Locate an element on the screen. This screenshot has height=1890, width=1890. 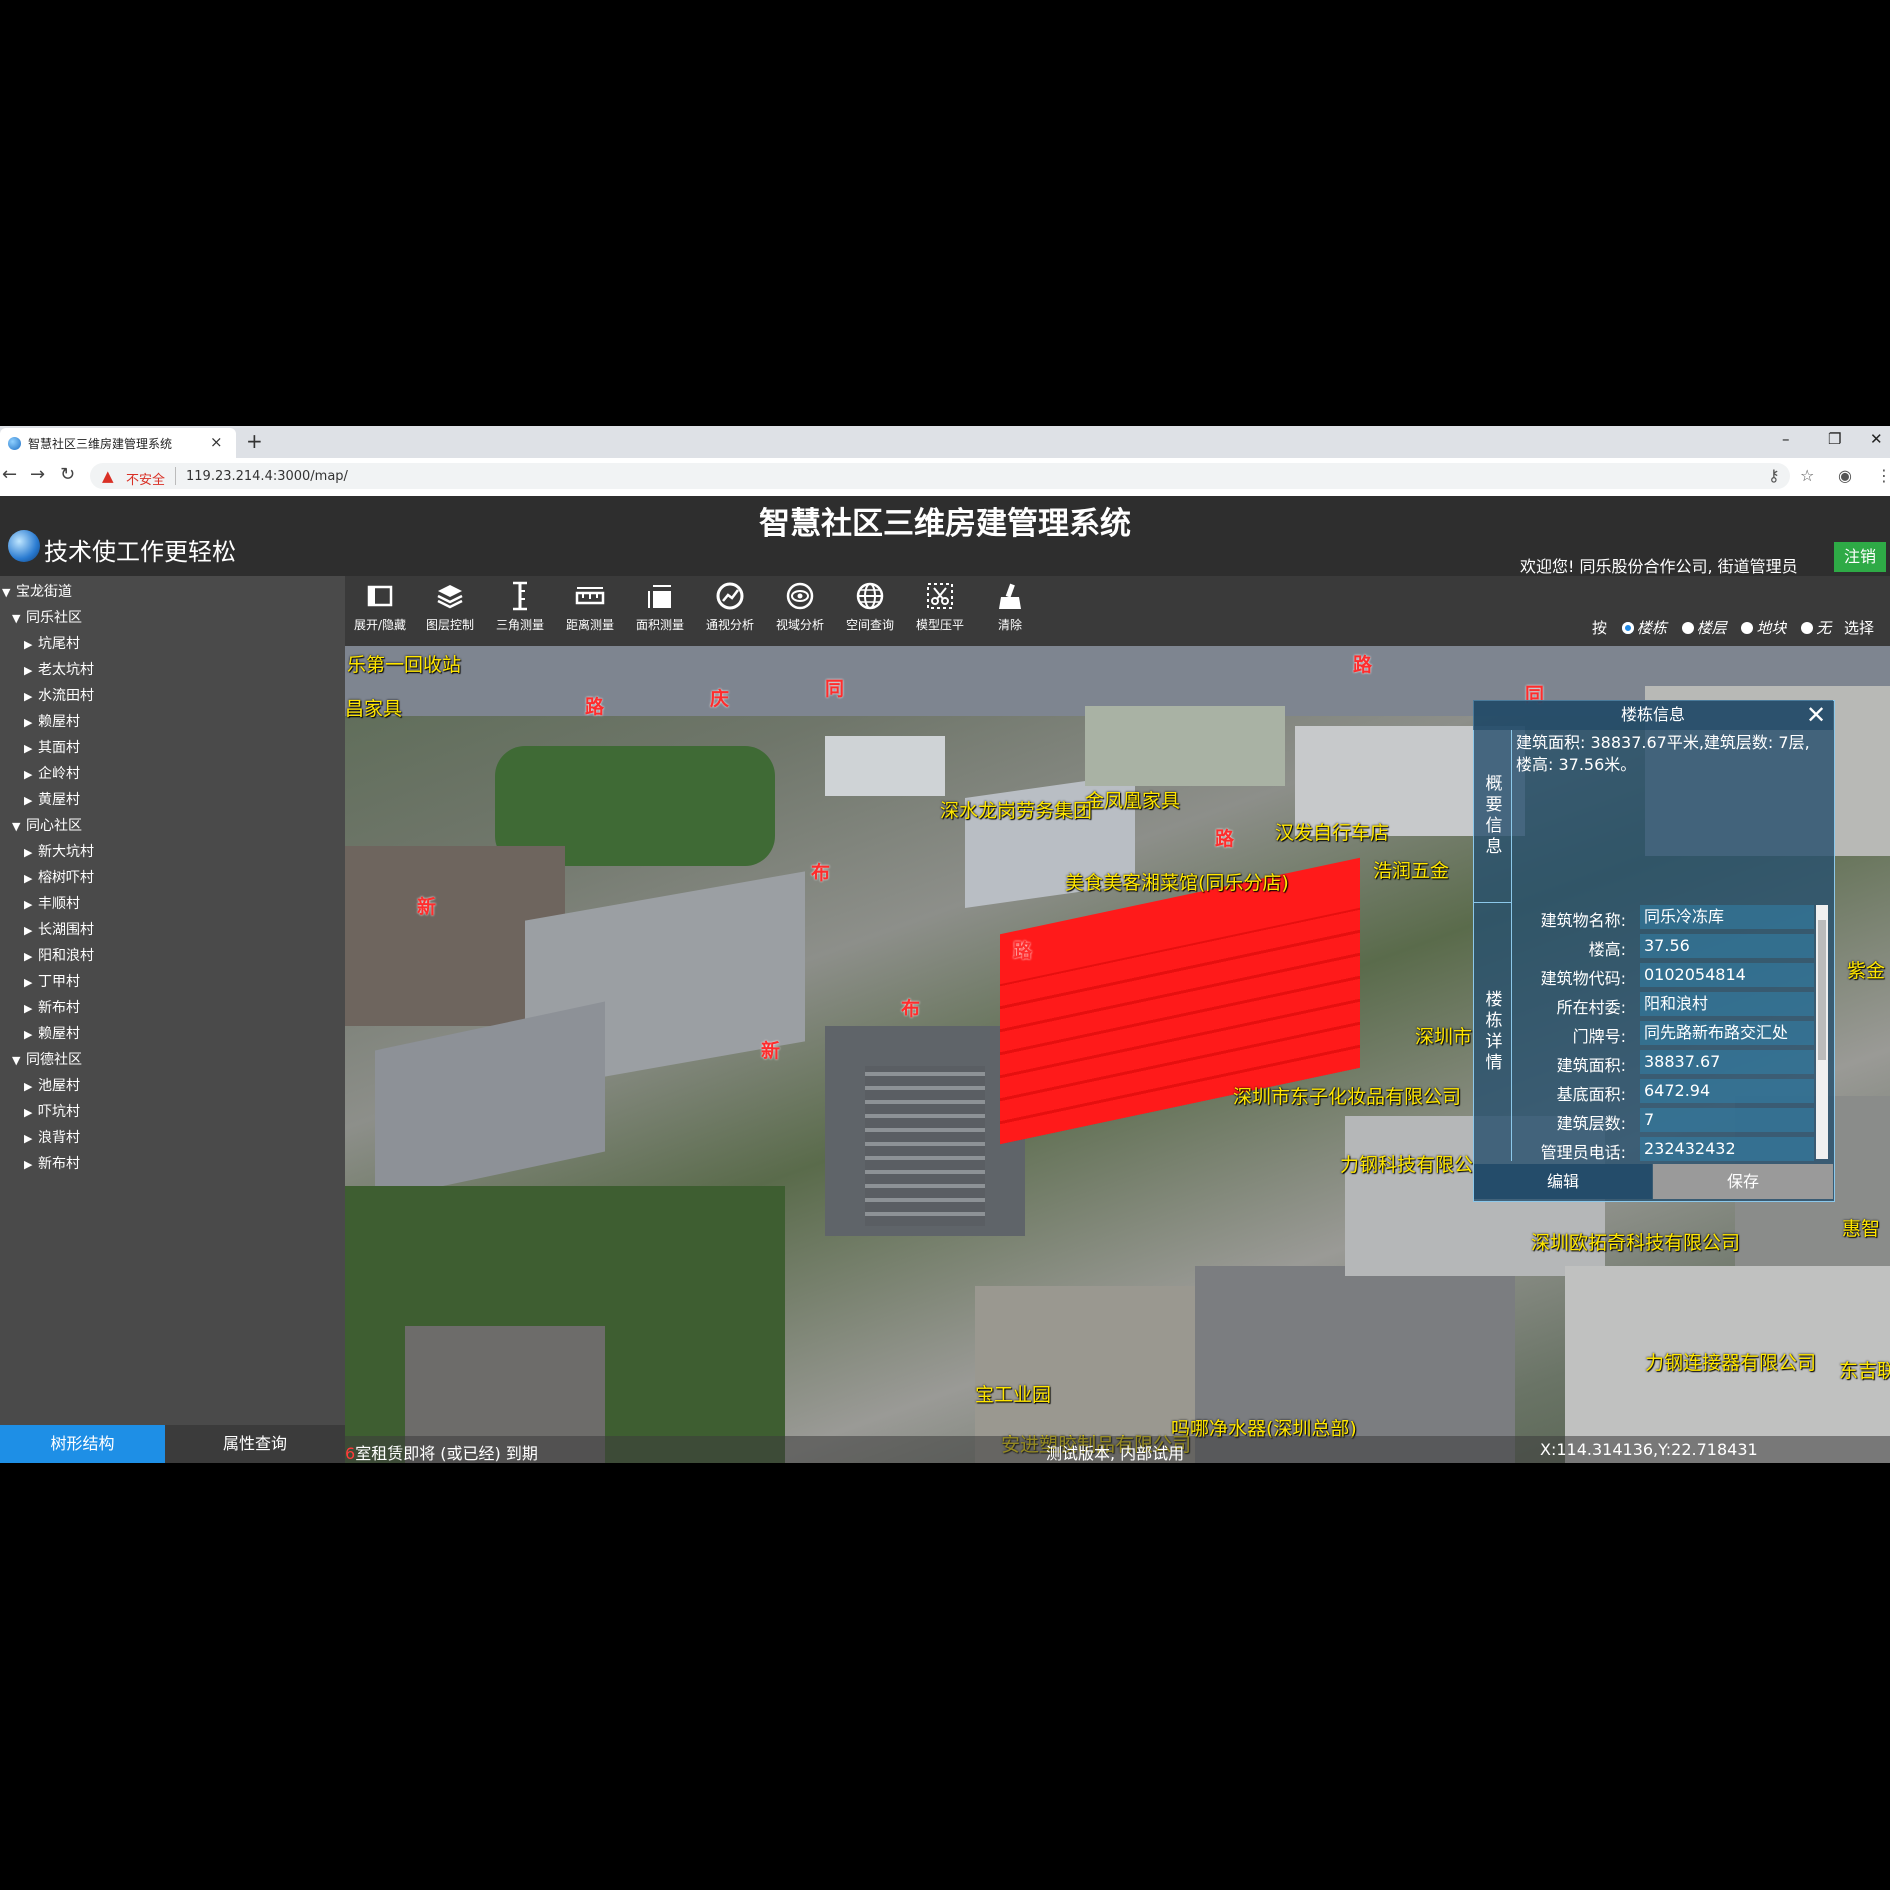
tree-village-node: ▶ 丁甲村 is located at coordinates (52, 981).